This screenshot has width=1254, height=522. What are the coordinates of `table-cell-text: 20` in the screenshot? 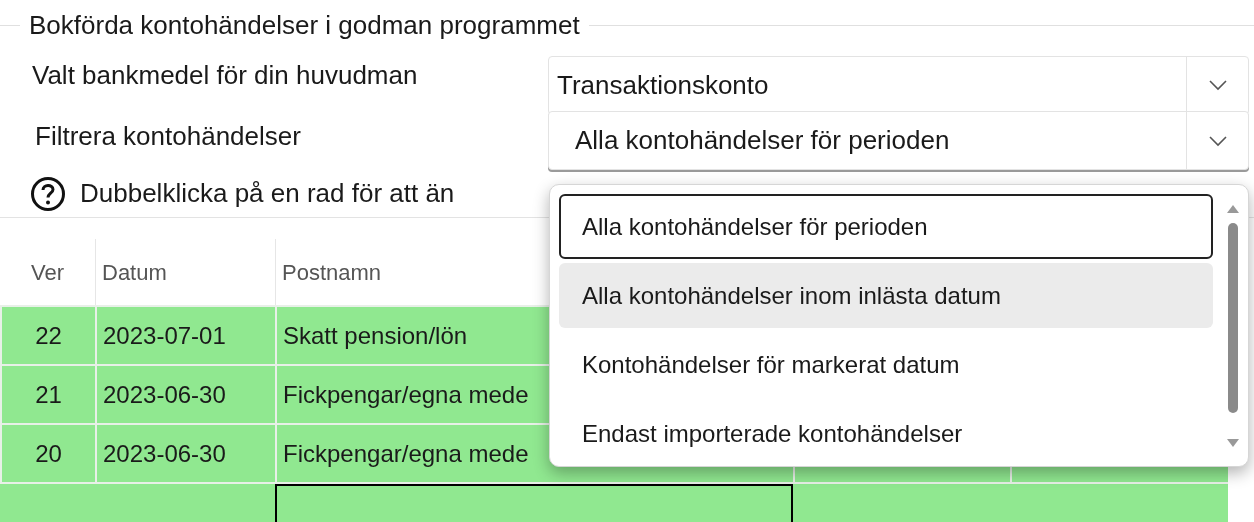 It's located at (48, 453).